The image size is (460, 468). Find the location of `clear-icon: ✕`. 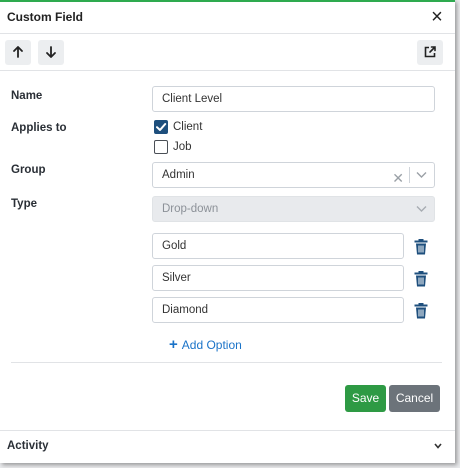

clear-icon: ✕ is located at coordinates (398, 178).